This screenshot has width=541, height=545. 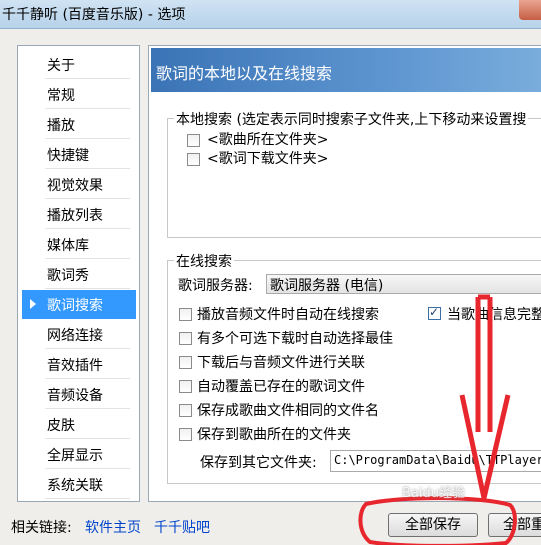 What do you see at coordinates (185, 434) in the screenshot?
I see `save-to-song-folder-checkbox` at bounding box center [185, 434].